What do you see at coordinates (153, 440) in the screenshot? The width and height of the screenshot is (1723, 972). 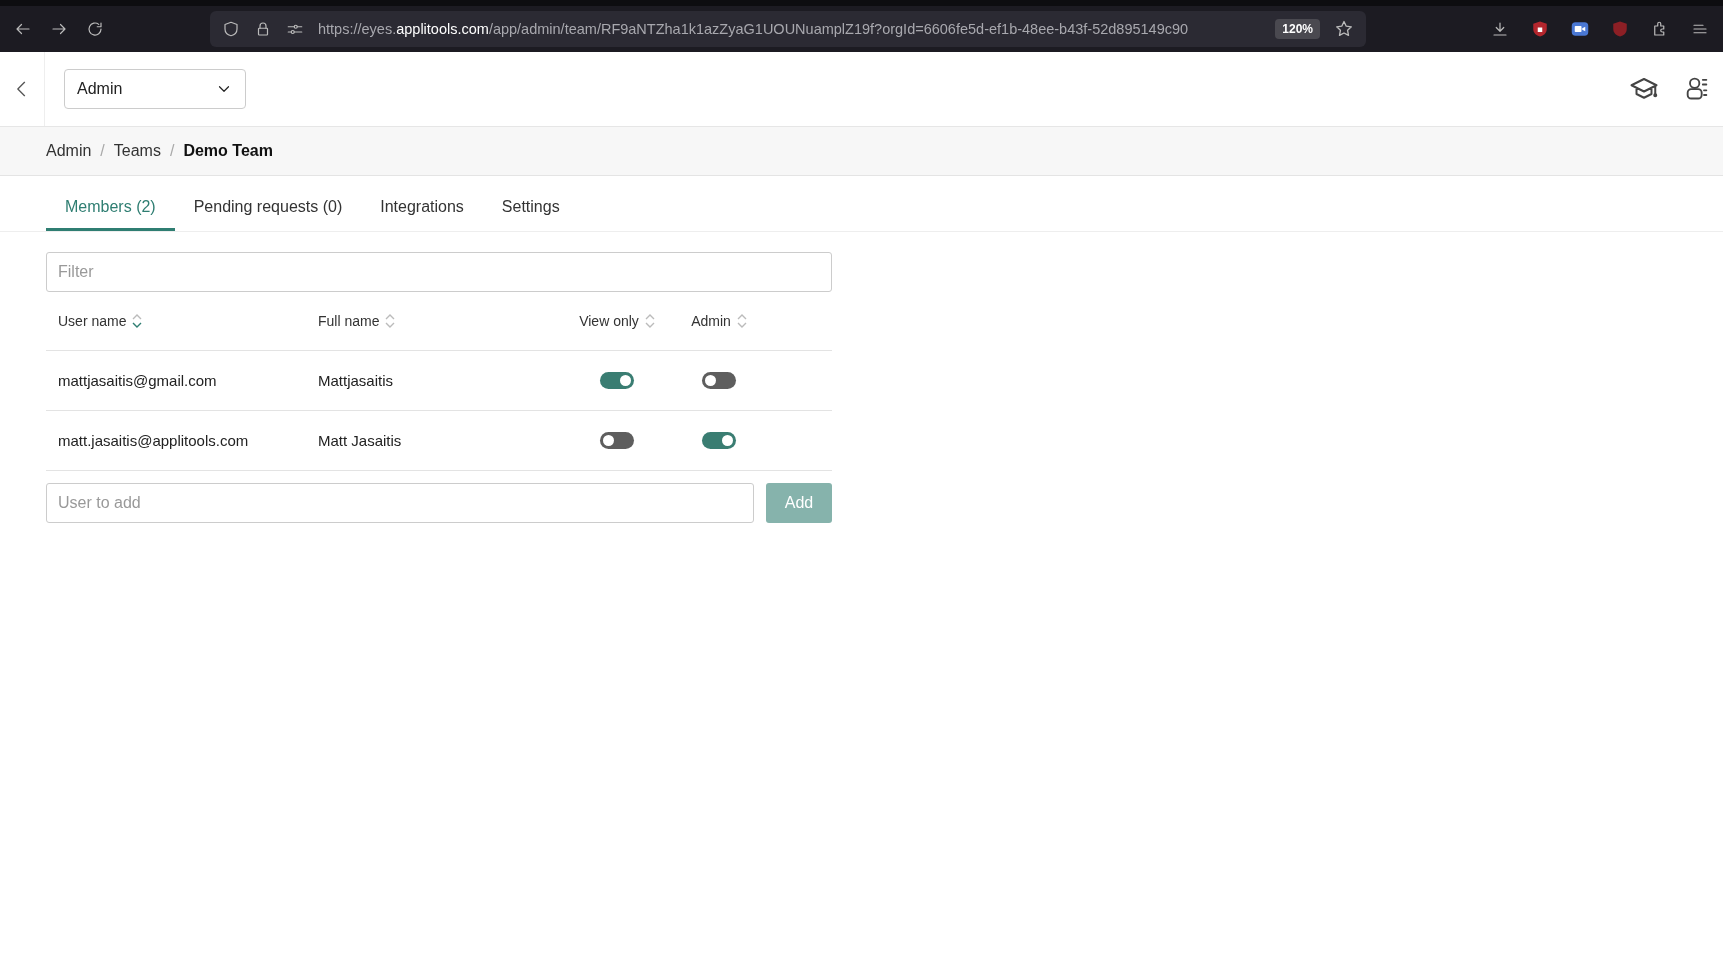 I see `table-cell-text: matt.jasaitis@applitools.com` at bounding box center [153, 440].